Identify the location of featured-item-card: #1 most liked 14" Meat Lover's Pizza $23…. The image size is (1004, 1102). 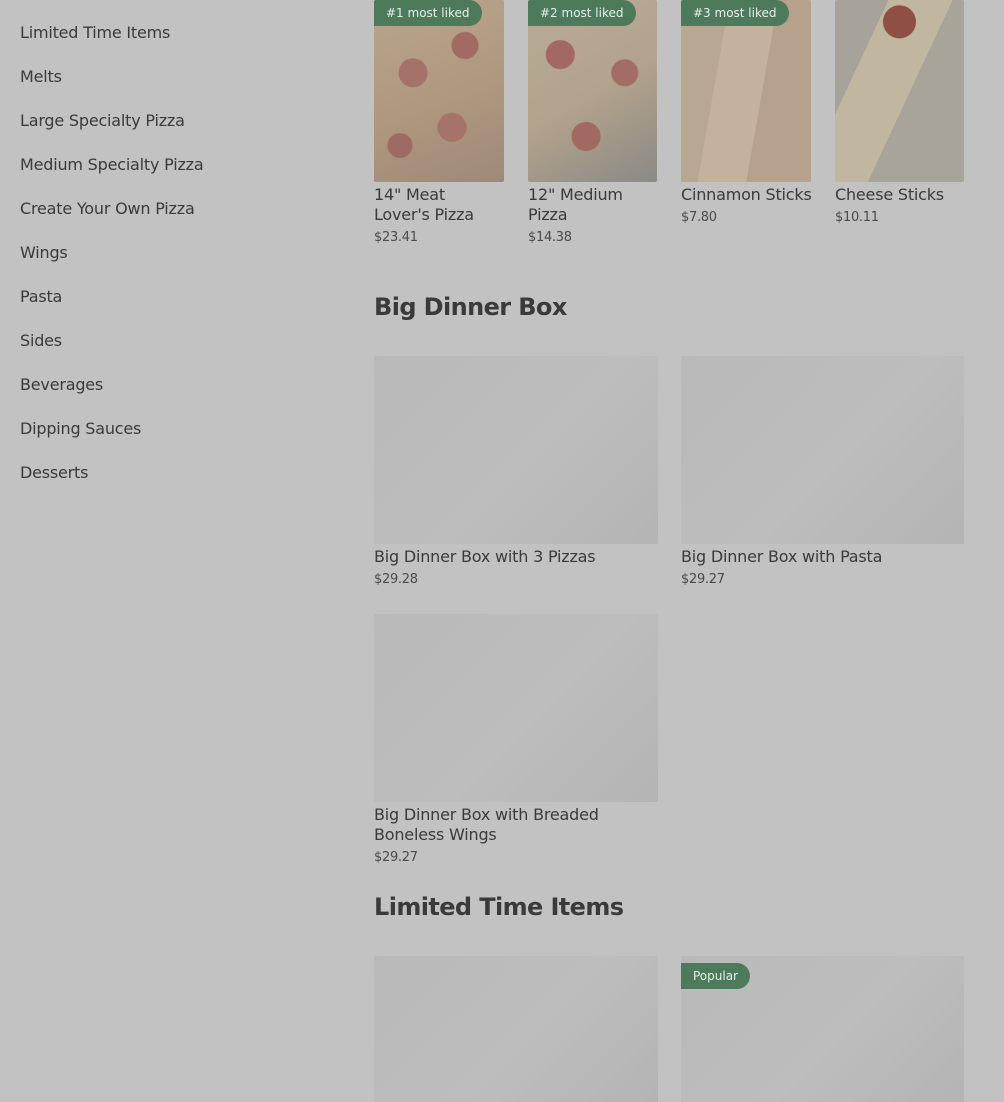
(439, 125).